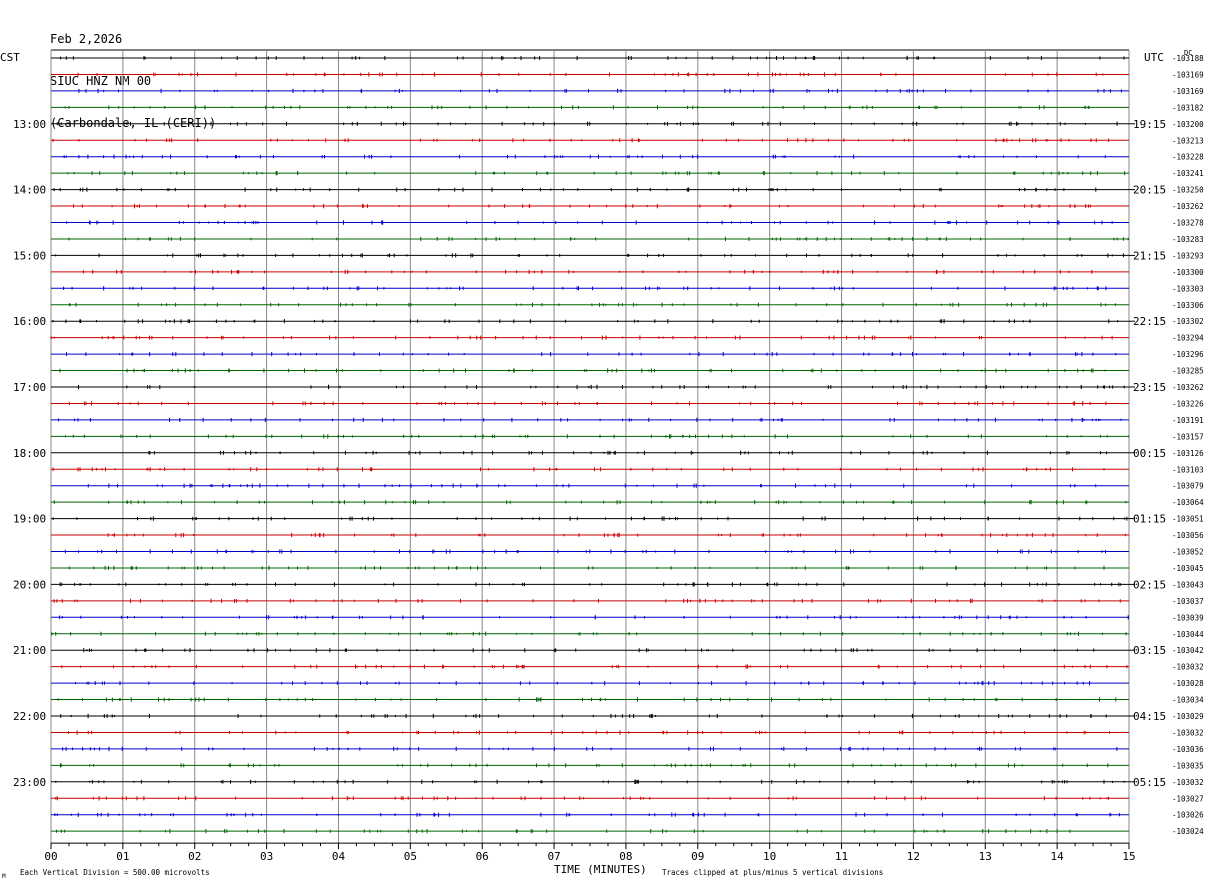  Describe the element at coordinates (1149, 387) in the screenshot. I see `right-hour-label: 23:15` at that location.